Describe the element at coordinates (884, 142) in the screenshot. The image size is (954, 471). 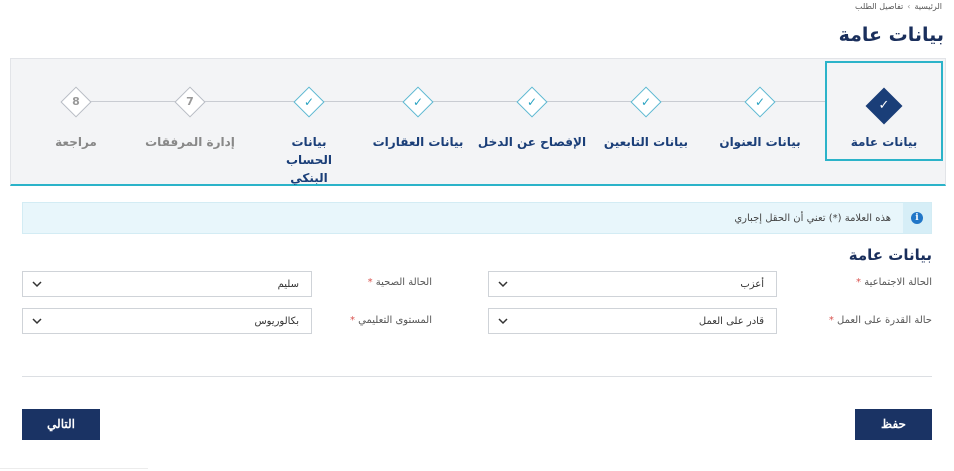
I see `step-label: بيانات عامة` at that location.